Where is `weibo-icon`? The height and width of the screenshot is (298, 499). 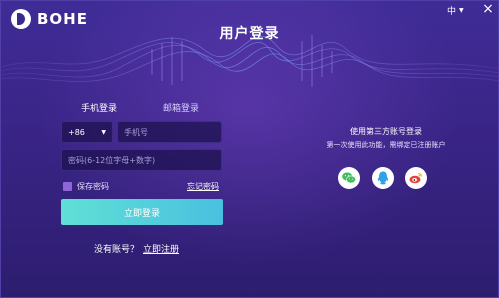 weibo-icon is located at coordinates (416, 178).